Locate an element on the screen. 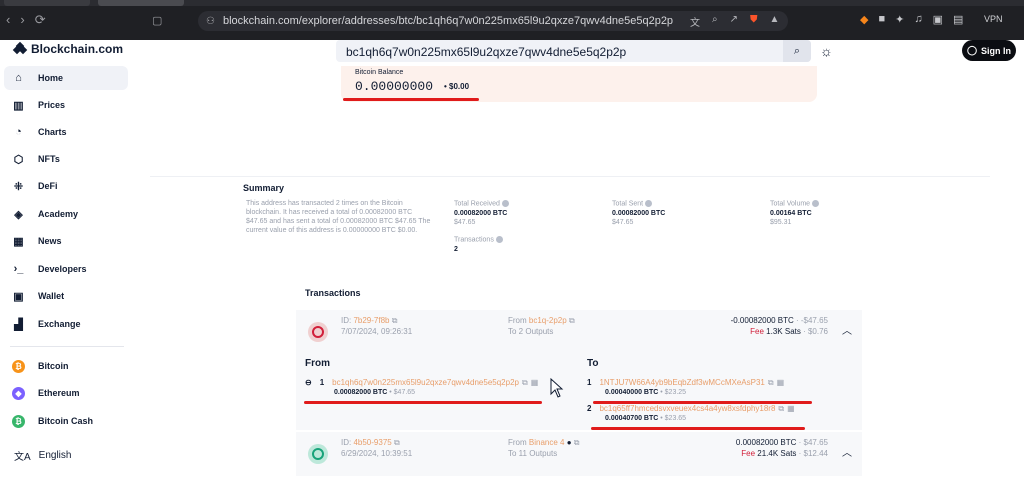 This screenshot has height=482, width=1024. to-output-line-1: 1 1NTJU7W66A4yb9bEqbZdf3wMCcMXeAsP31 ⧉ ▦ is located at coordinates (685, 383).